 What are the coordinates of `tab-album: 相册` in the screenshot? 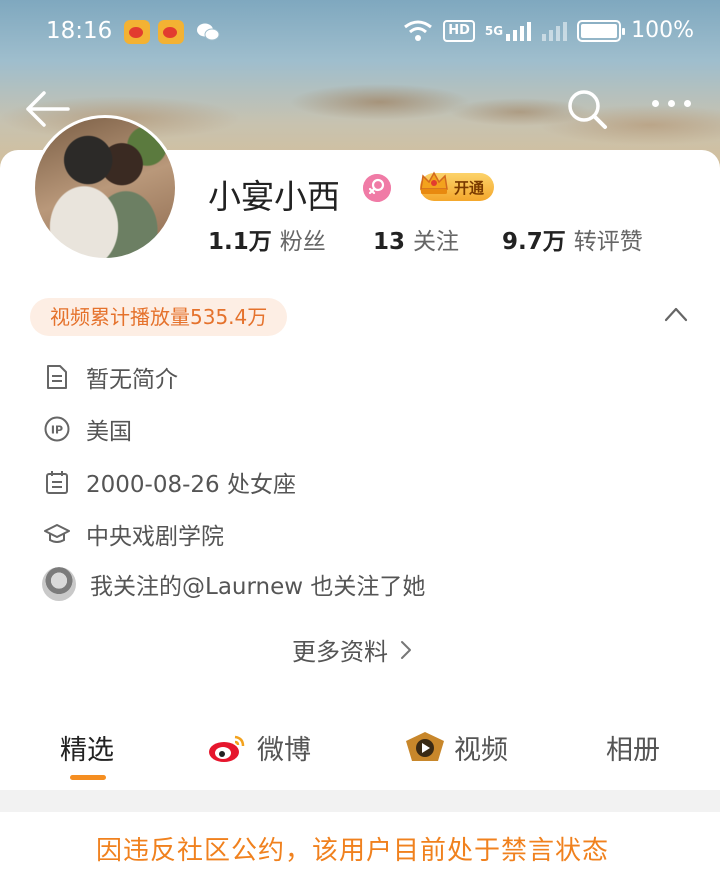 It's located at (633, 747).